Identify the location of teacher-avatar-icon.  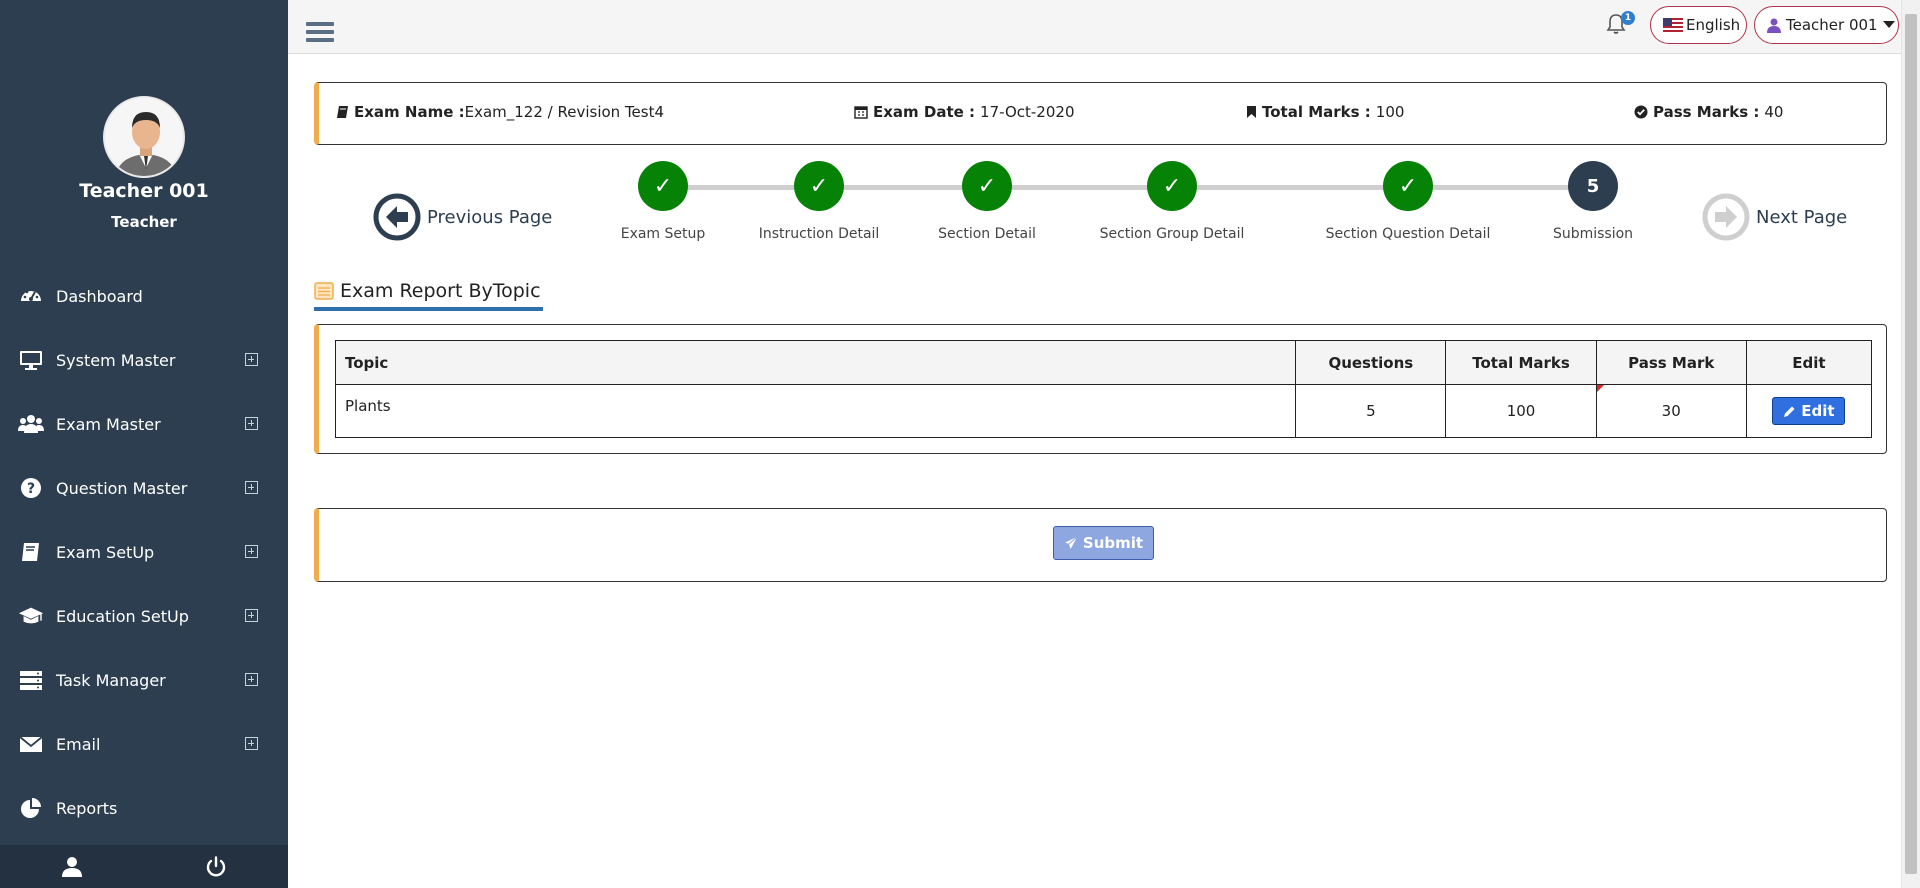
(144, 137).